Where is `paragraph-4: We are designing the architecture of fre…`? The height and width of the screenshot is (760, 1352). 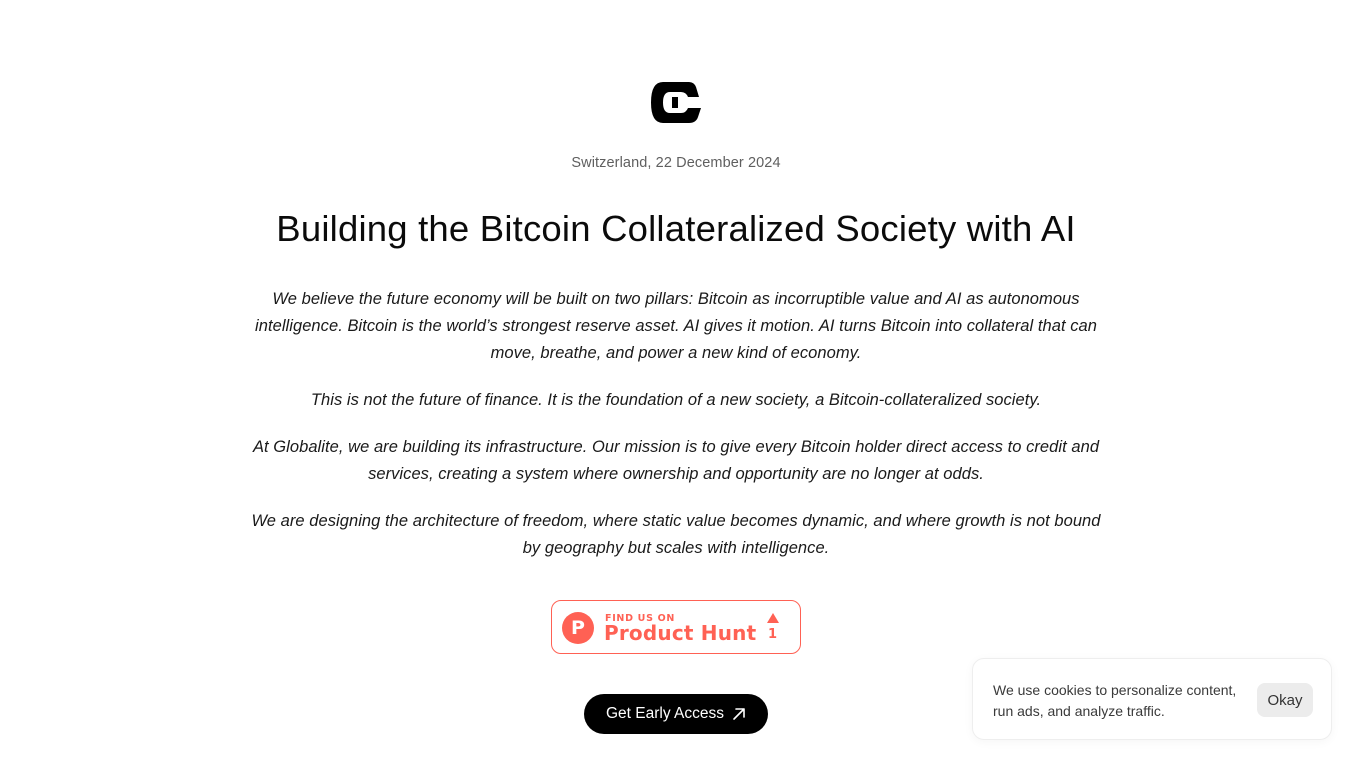
paragraph-4: We are designing the architecture of fre… is located at coordinates (676, 534).